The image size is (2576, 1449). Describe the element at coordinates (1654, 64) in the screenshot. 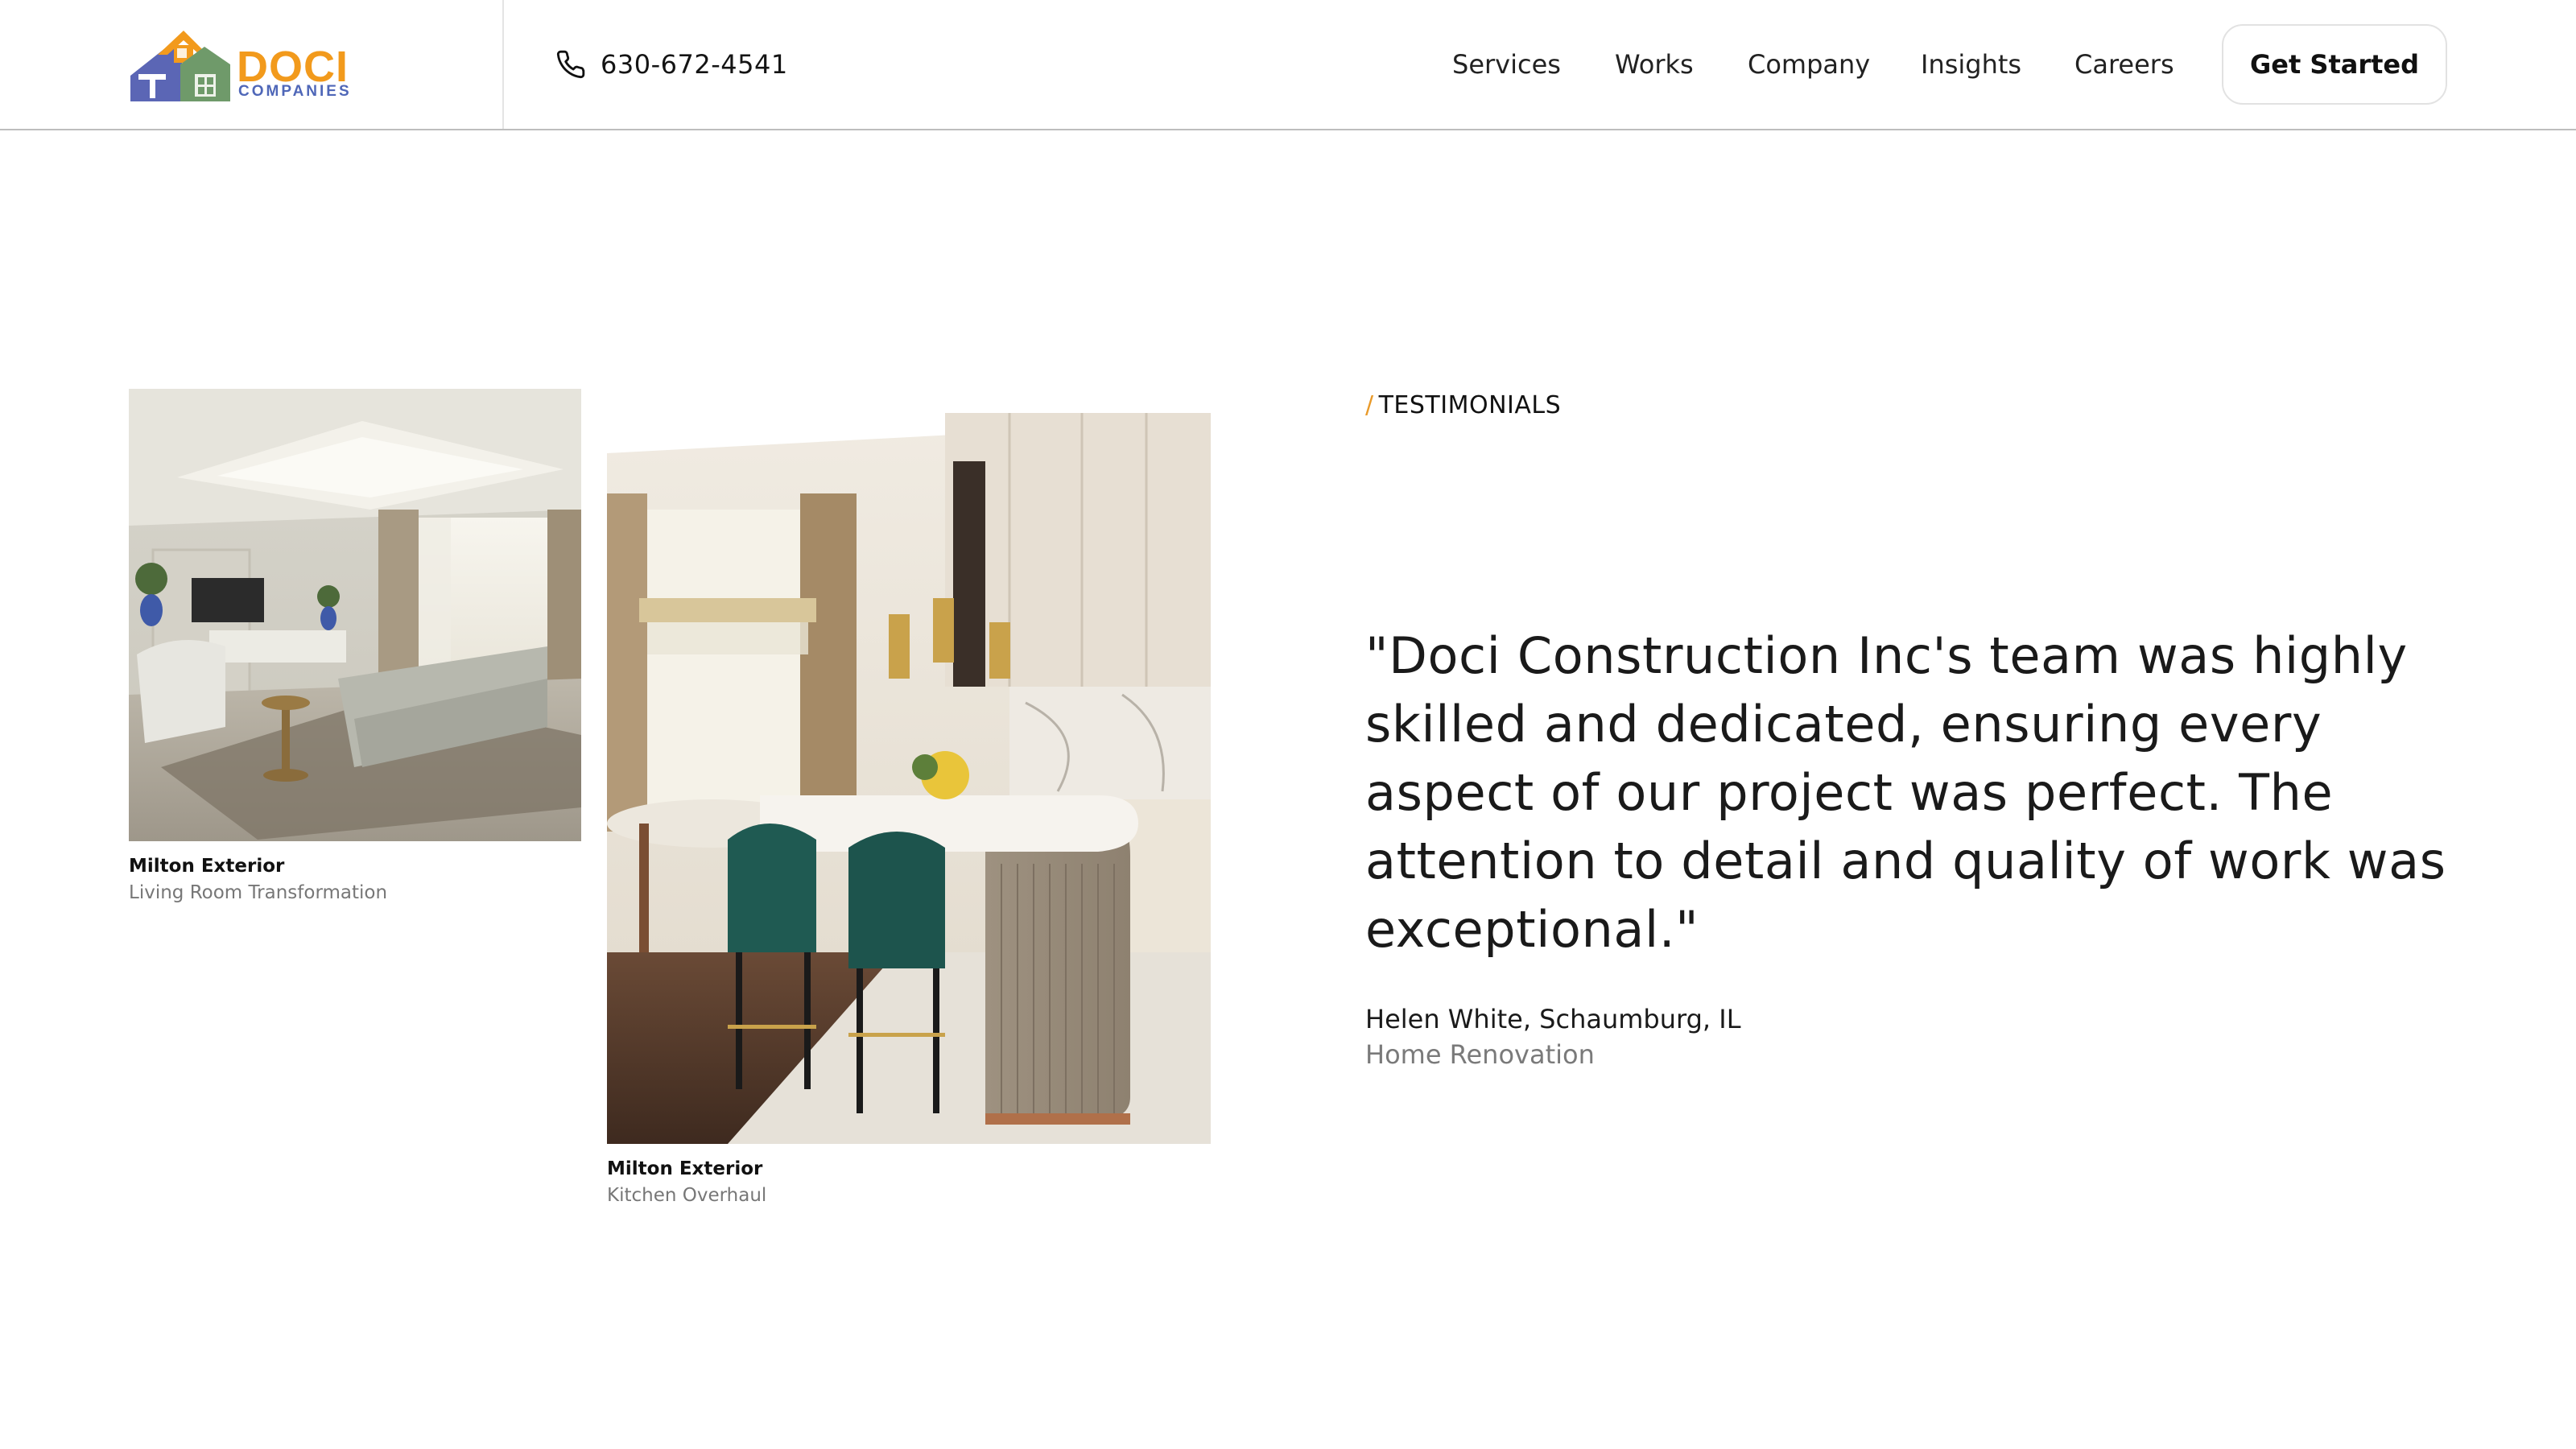

I see `nav-works: Works` at that location.